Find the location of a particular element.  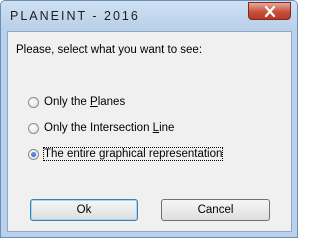

window-title: PLANEINT - 2016 is located at coordinates (75, 16).